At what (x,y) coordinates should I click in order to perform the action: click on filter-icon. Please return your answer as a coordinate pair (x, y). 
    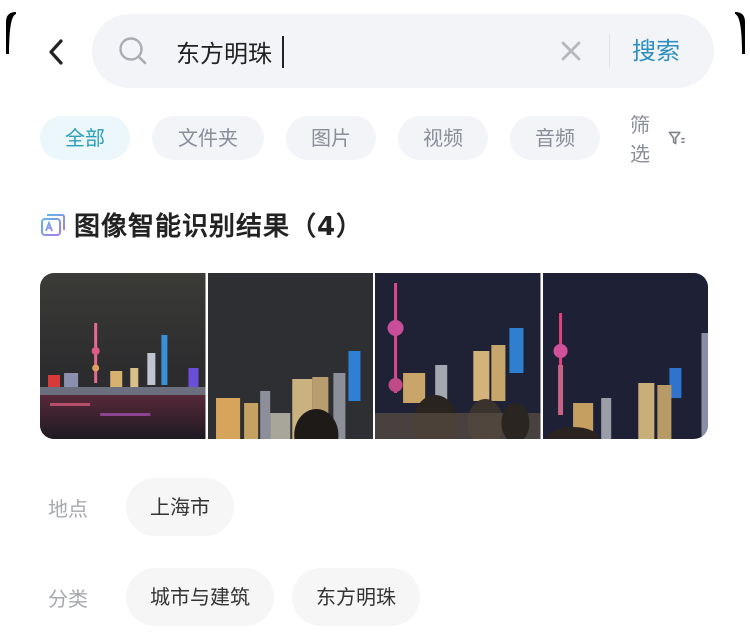
    Looking at the image, I should click on (676, 138).